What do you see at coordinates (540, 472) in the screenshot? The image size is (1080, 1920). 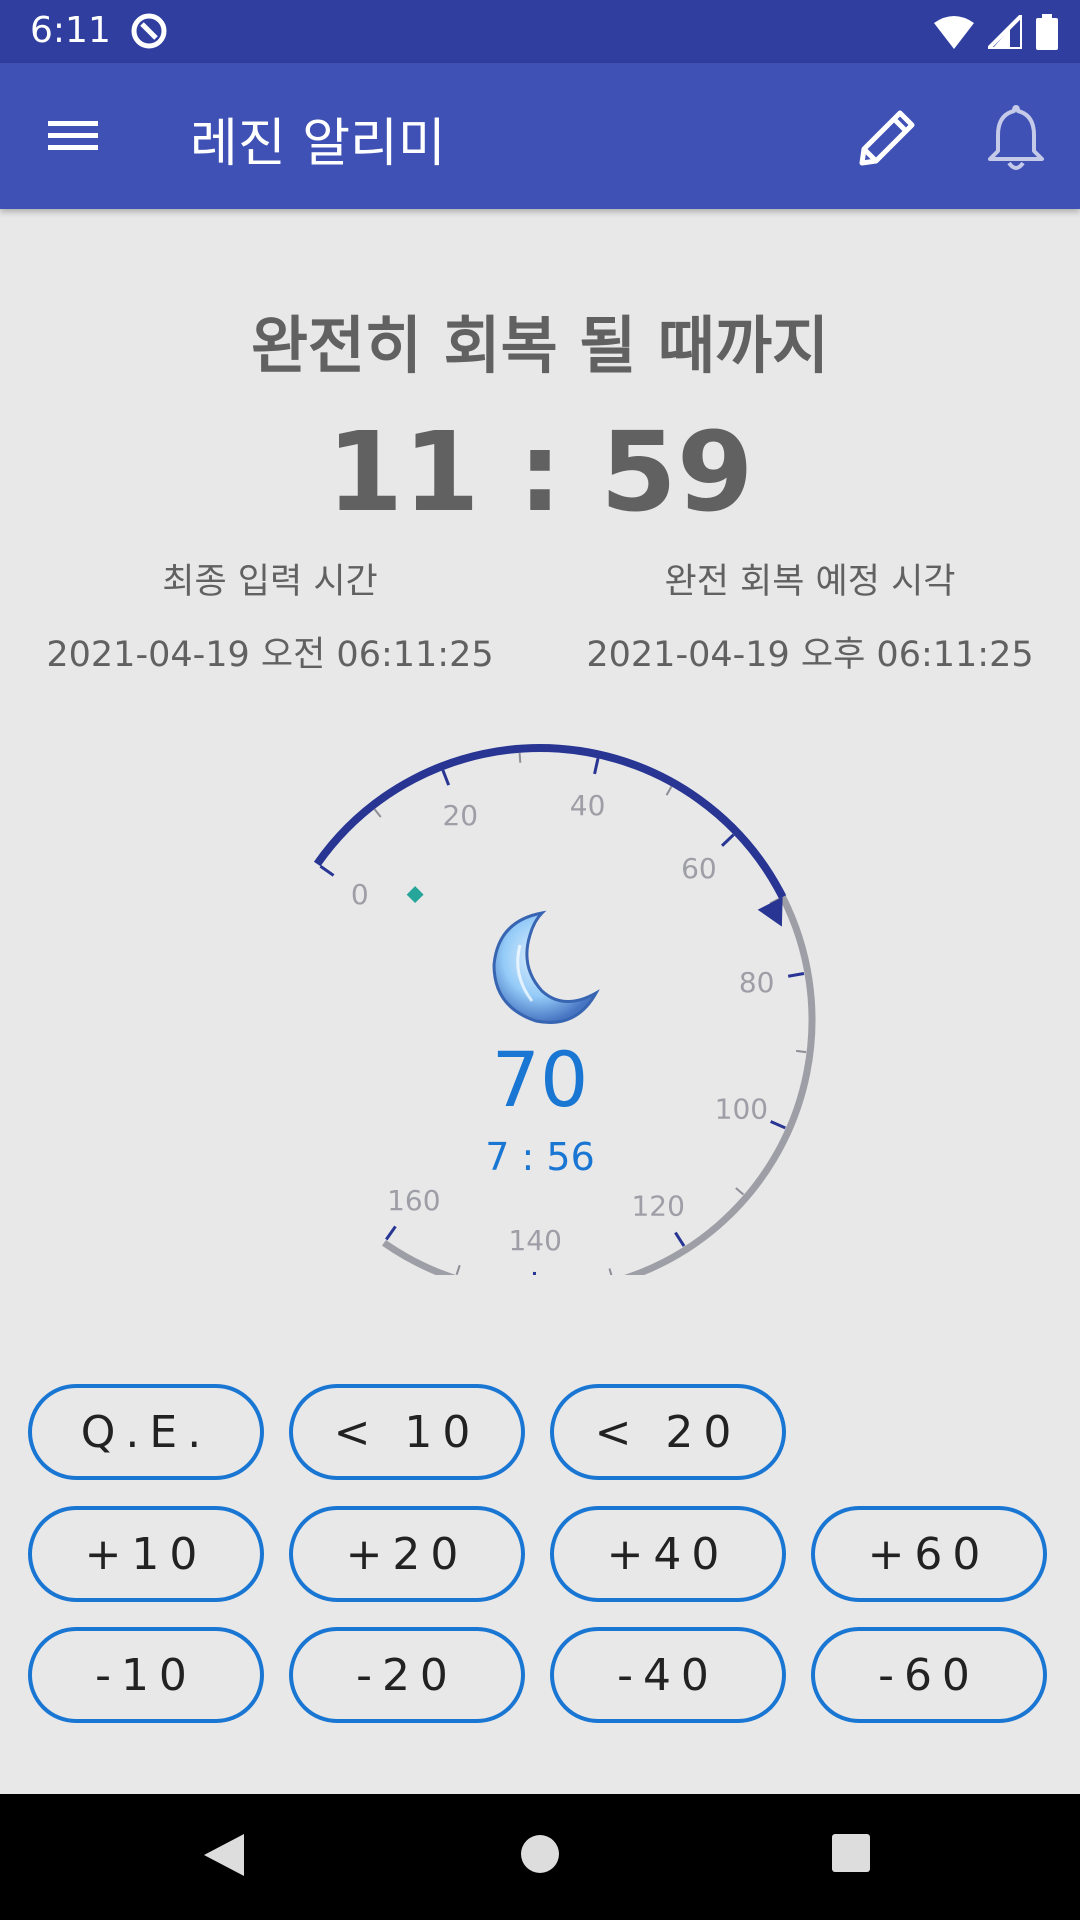 I see `countdown-time: 11 : 59` at bounding box center [540, 472].